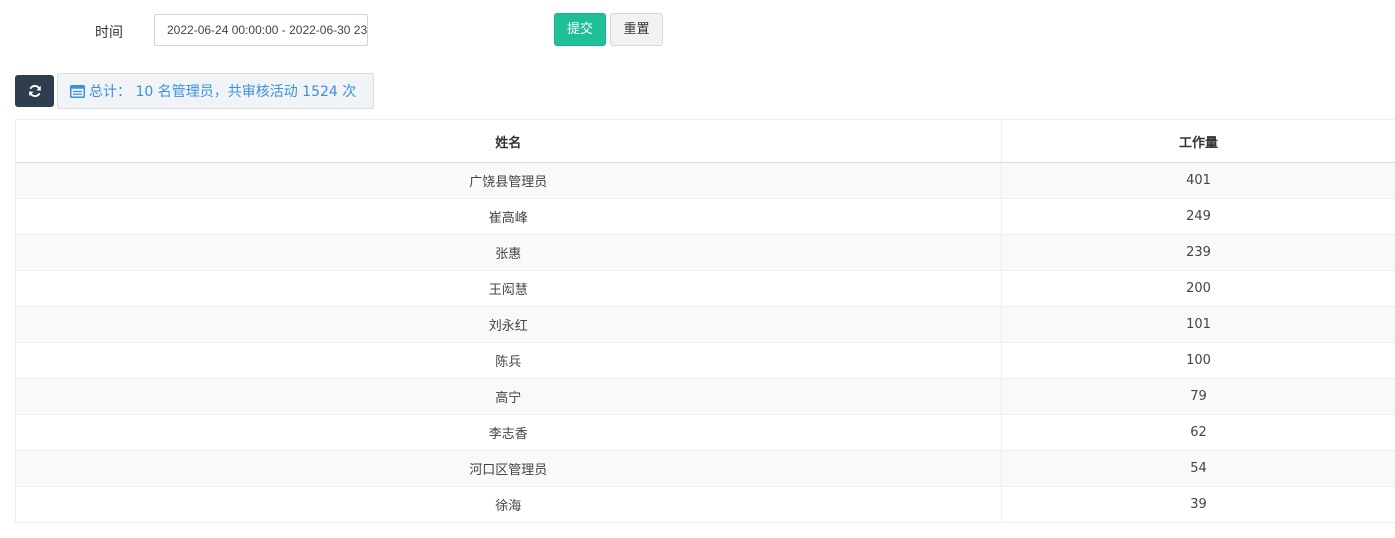 The image size is (1395, 538). What do you see at coordinates (1198, 141) in the screenshot?
I see `column-header-workload: 工作量` at bounding box center [1198, 141].